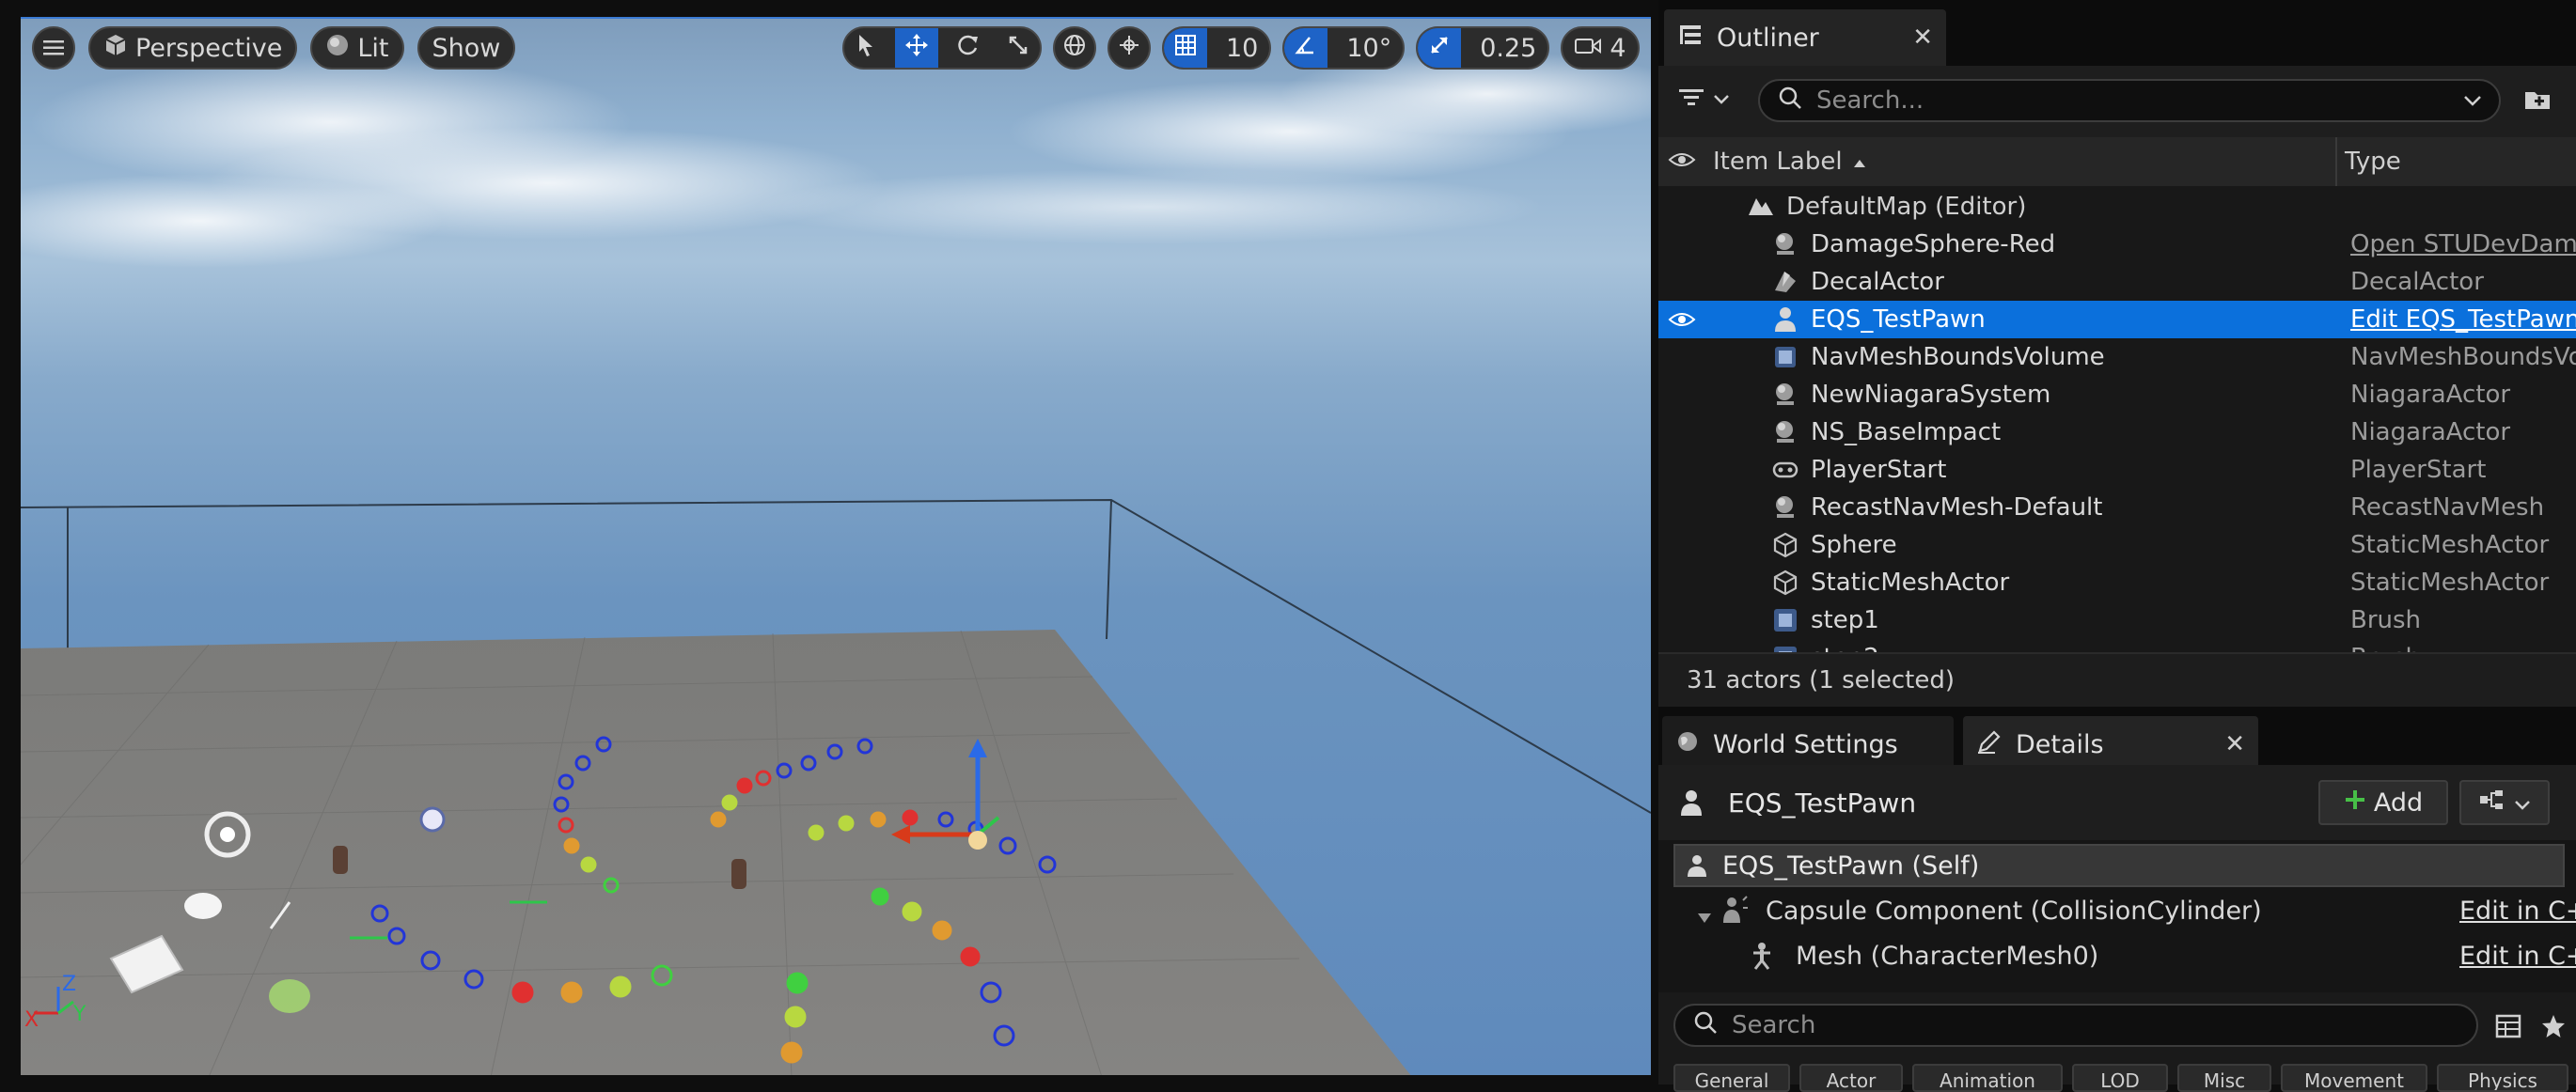  Describe the element at coordinates (1508, 48) in the screenshot. I see `scale-snap-value: 0.25` at that location.